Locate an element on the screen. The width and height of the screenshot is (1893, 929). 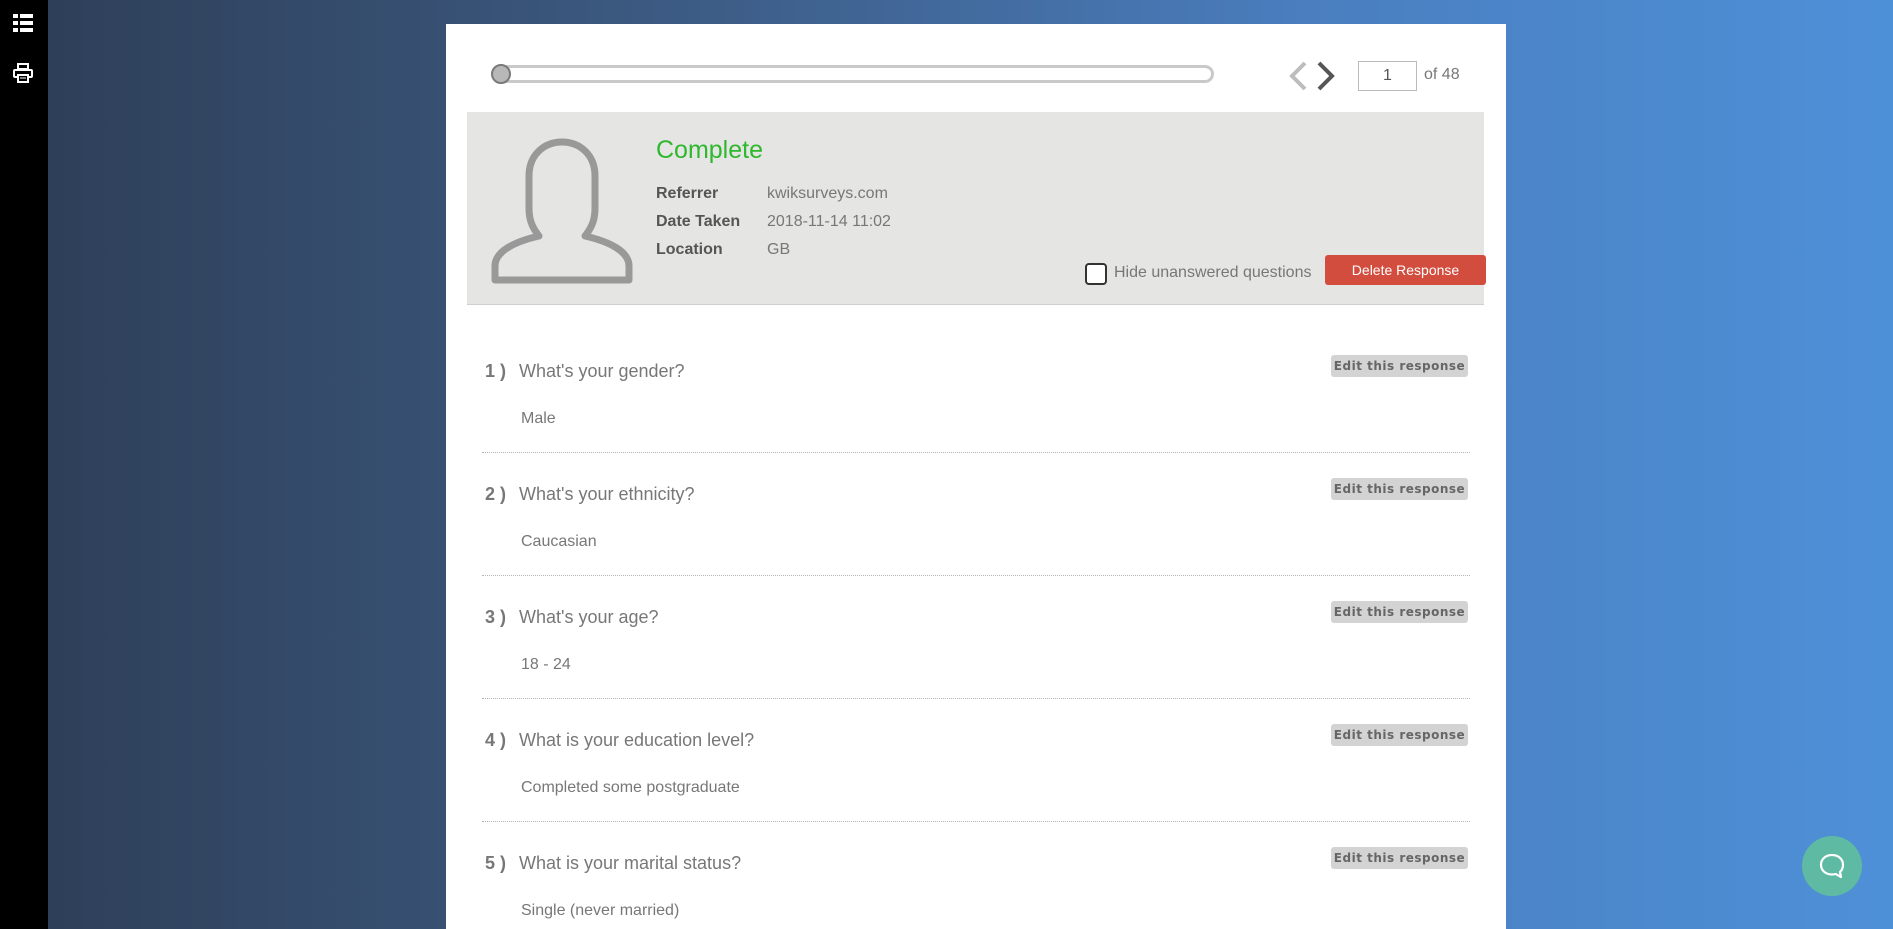
page-total-label: of 48 is located at coordinates (1442, 74).